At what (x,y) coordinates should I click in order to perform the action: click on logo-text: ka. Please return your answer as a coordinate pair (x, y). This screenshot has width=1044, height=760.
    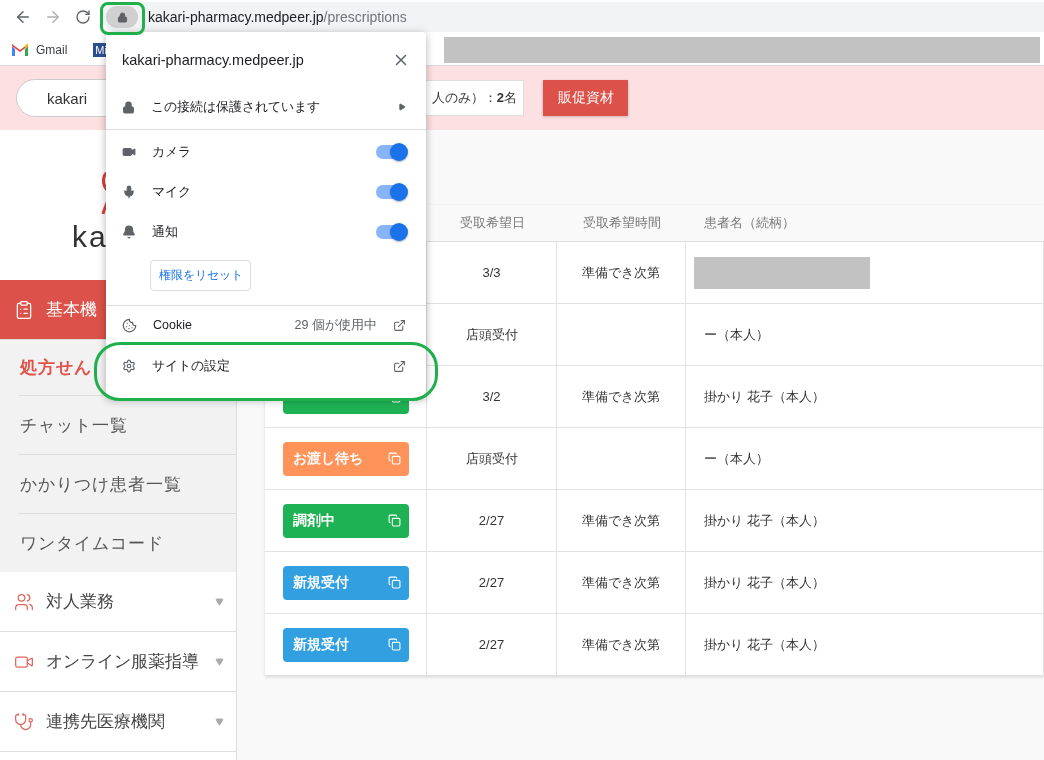
    Looking at the image, I should click on (90, 237).